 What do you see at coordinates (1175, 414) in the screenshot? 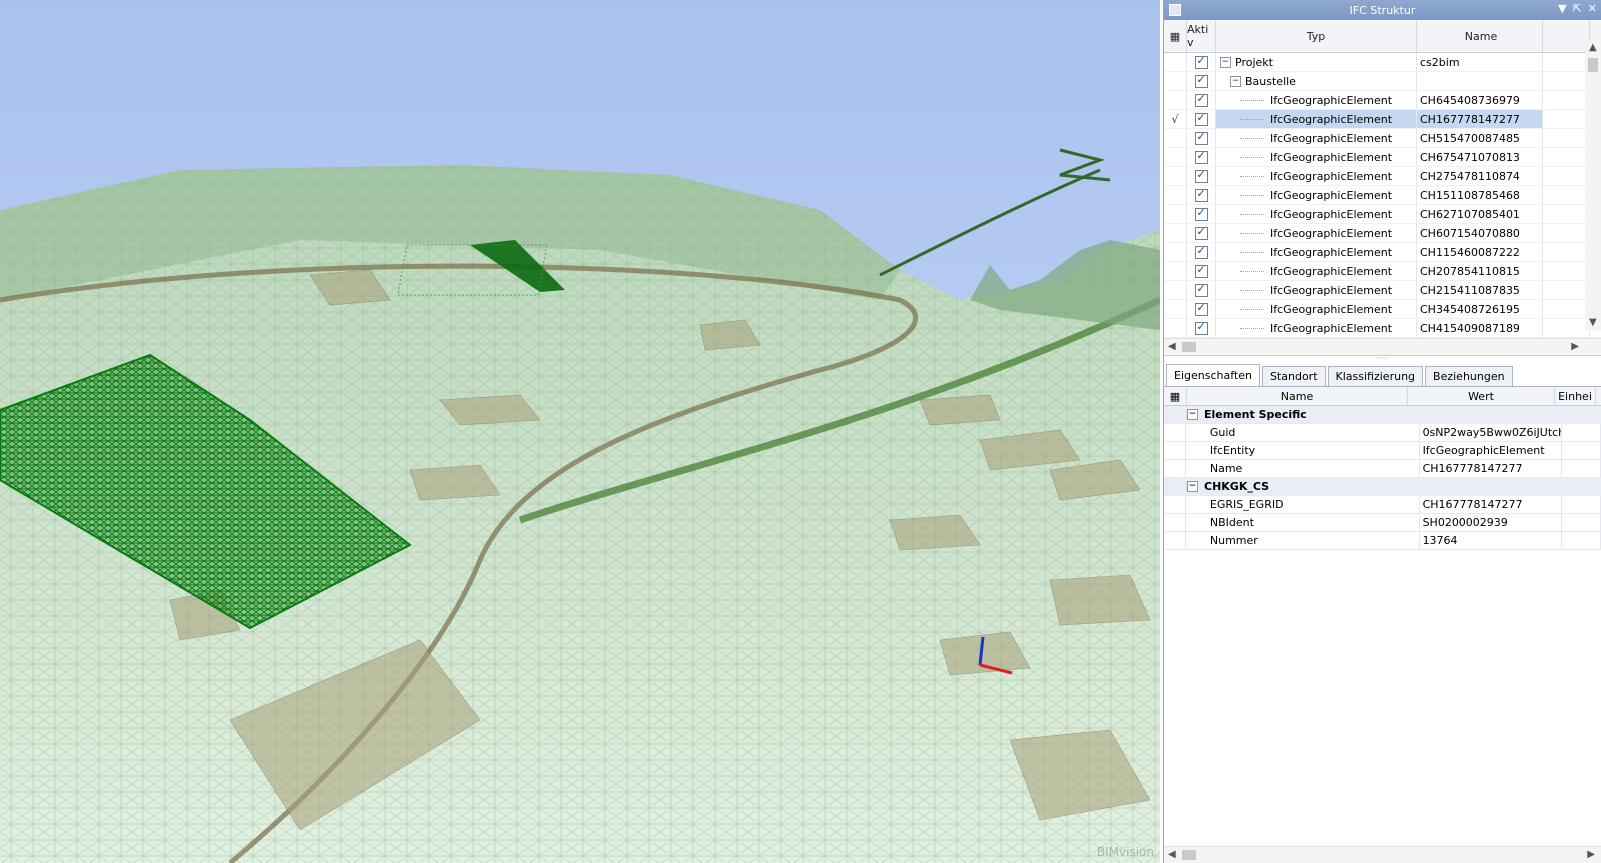
I see `group-indent` at bounding box center [1175, 414].